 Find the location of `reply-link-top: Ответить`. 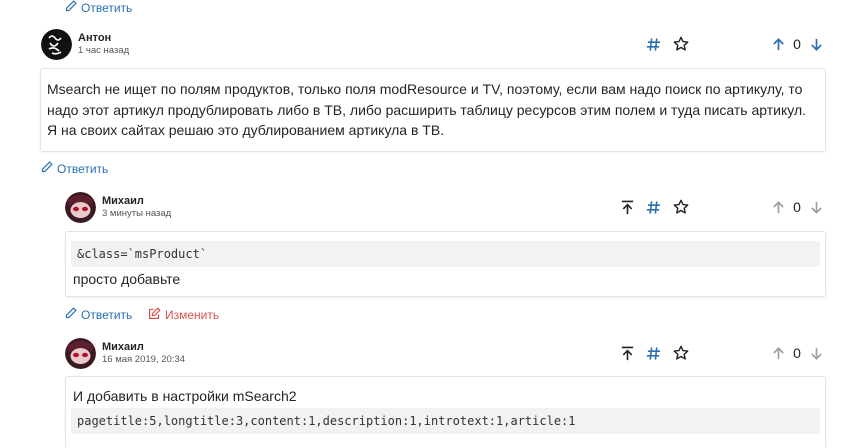

reply-link-top: Ответить is located at coordinates (98, 7).